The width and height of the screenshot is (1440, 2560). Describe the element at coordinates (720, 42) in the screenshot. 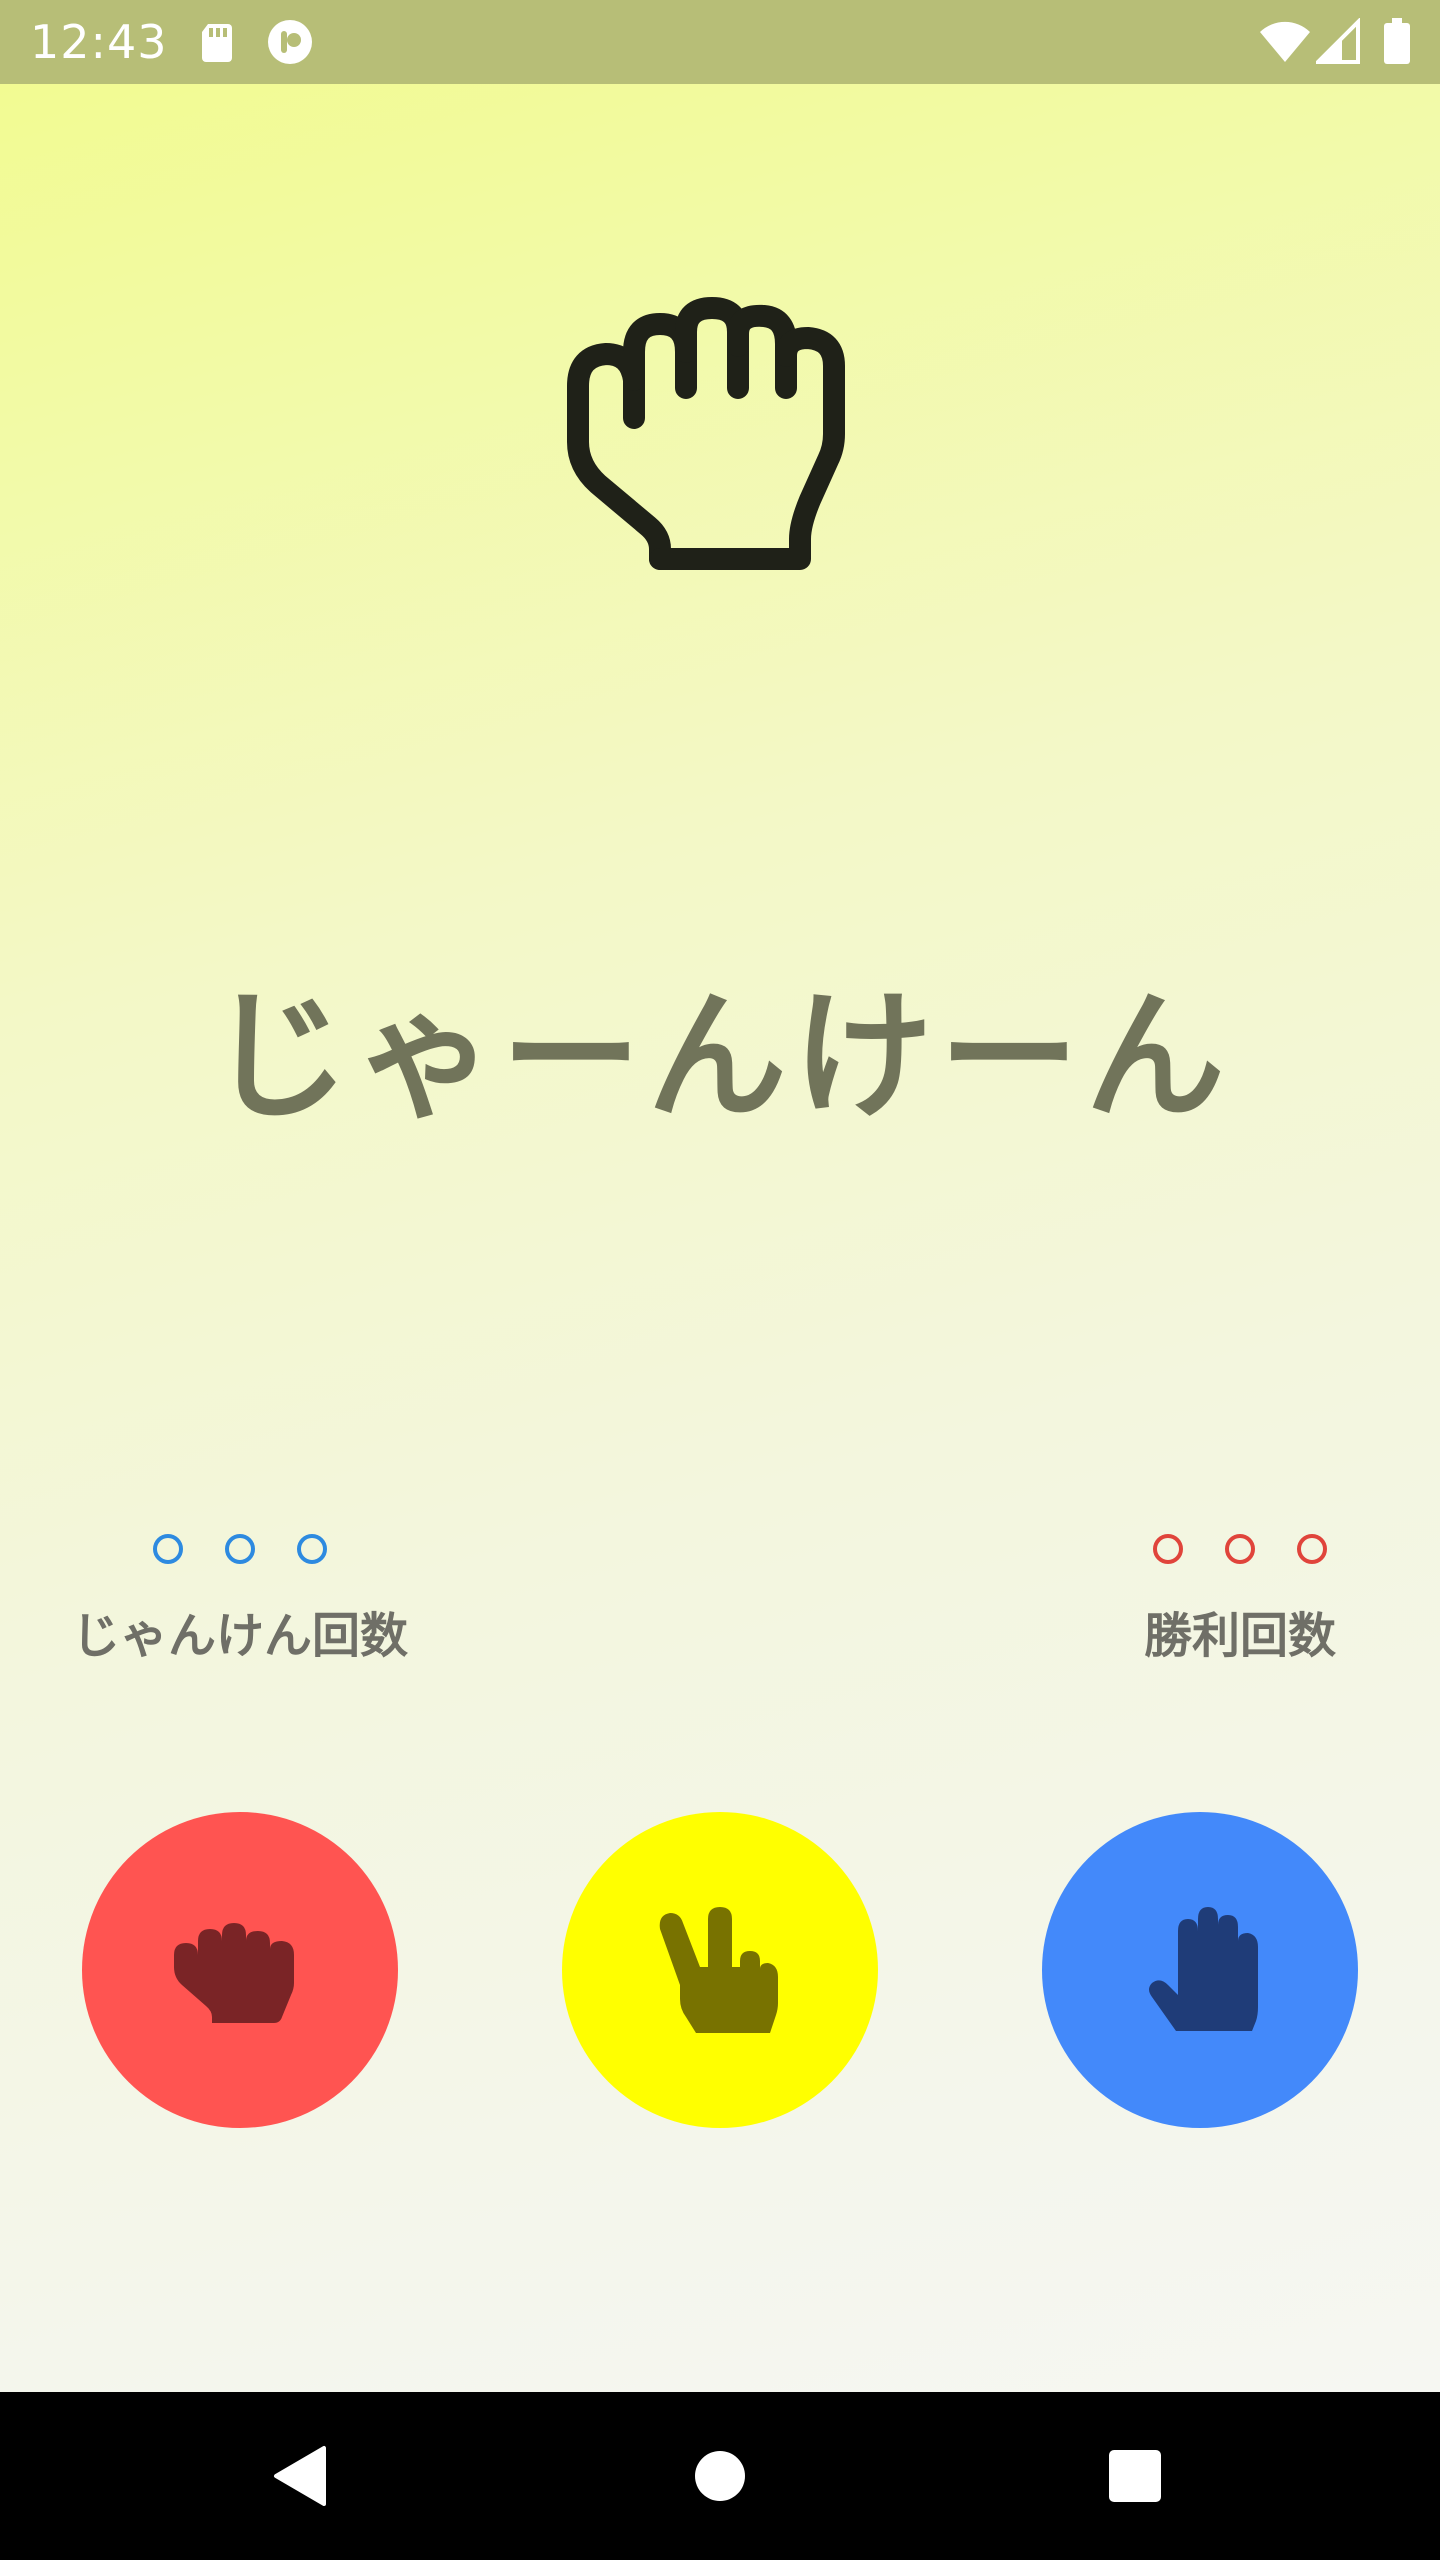

I see `status-bar: 12:43` at that location.